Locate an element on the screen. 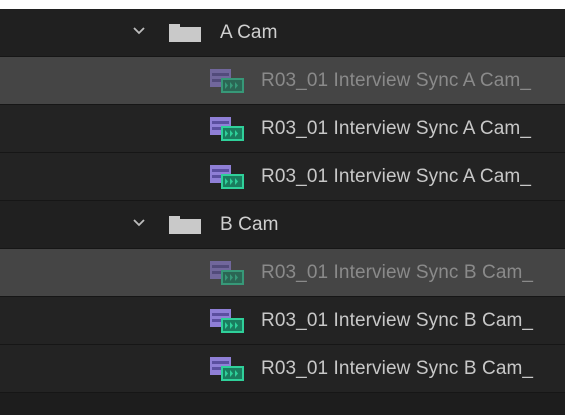 This screenshot has height=415, width=565. bin-label: B Cam is located at coordinates (249, 224).